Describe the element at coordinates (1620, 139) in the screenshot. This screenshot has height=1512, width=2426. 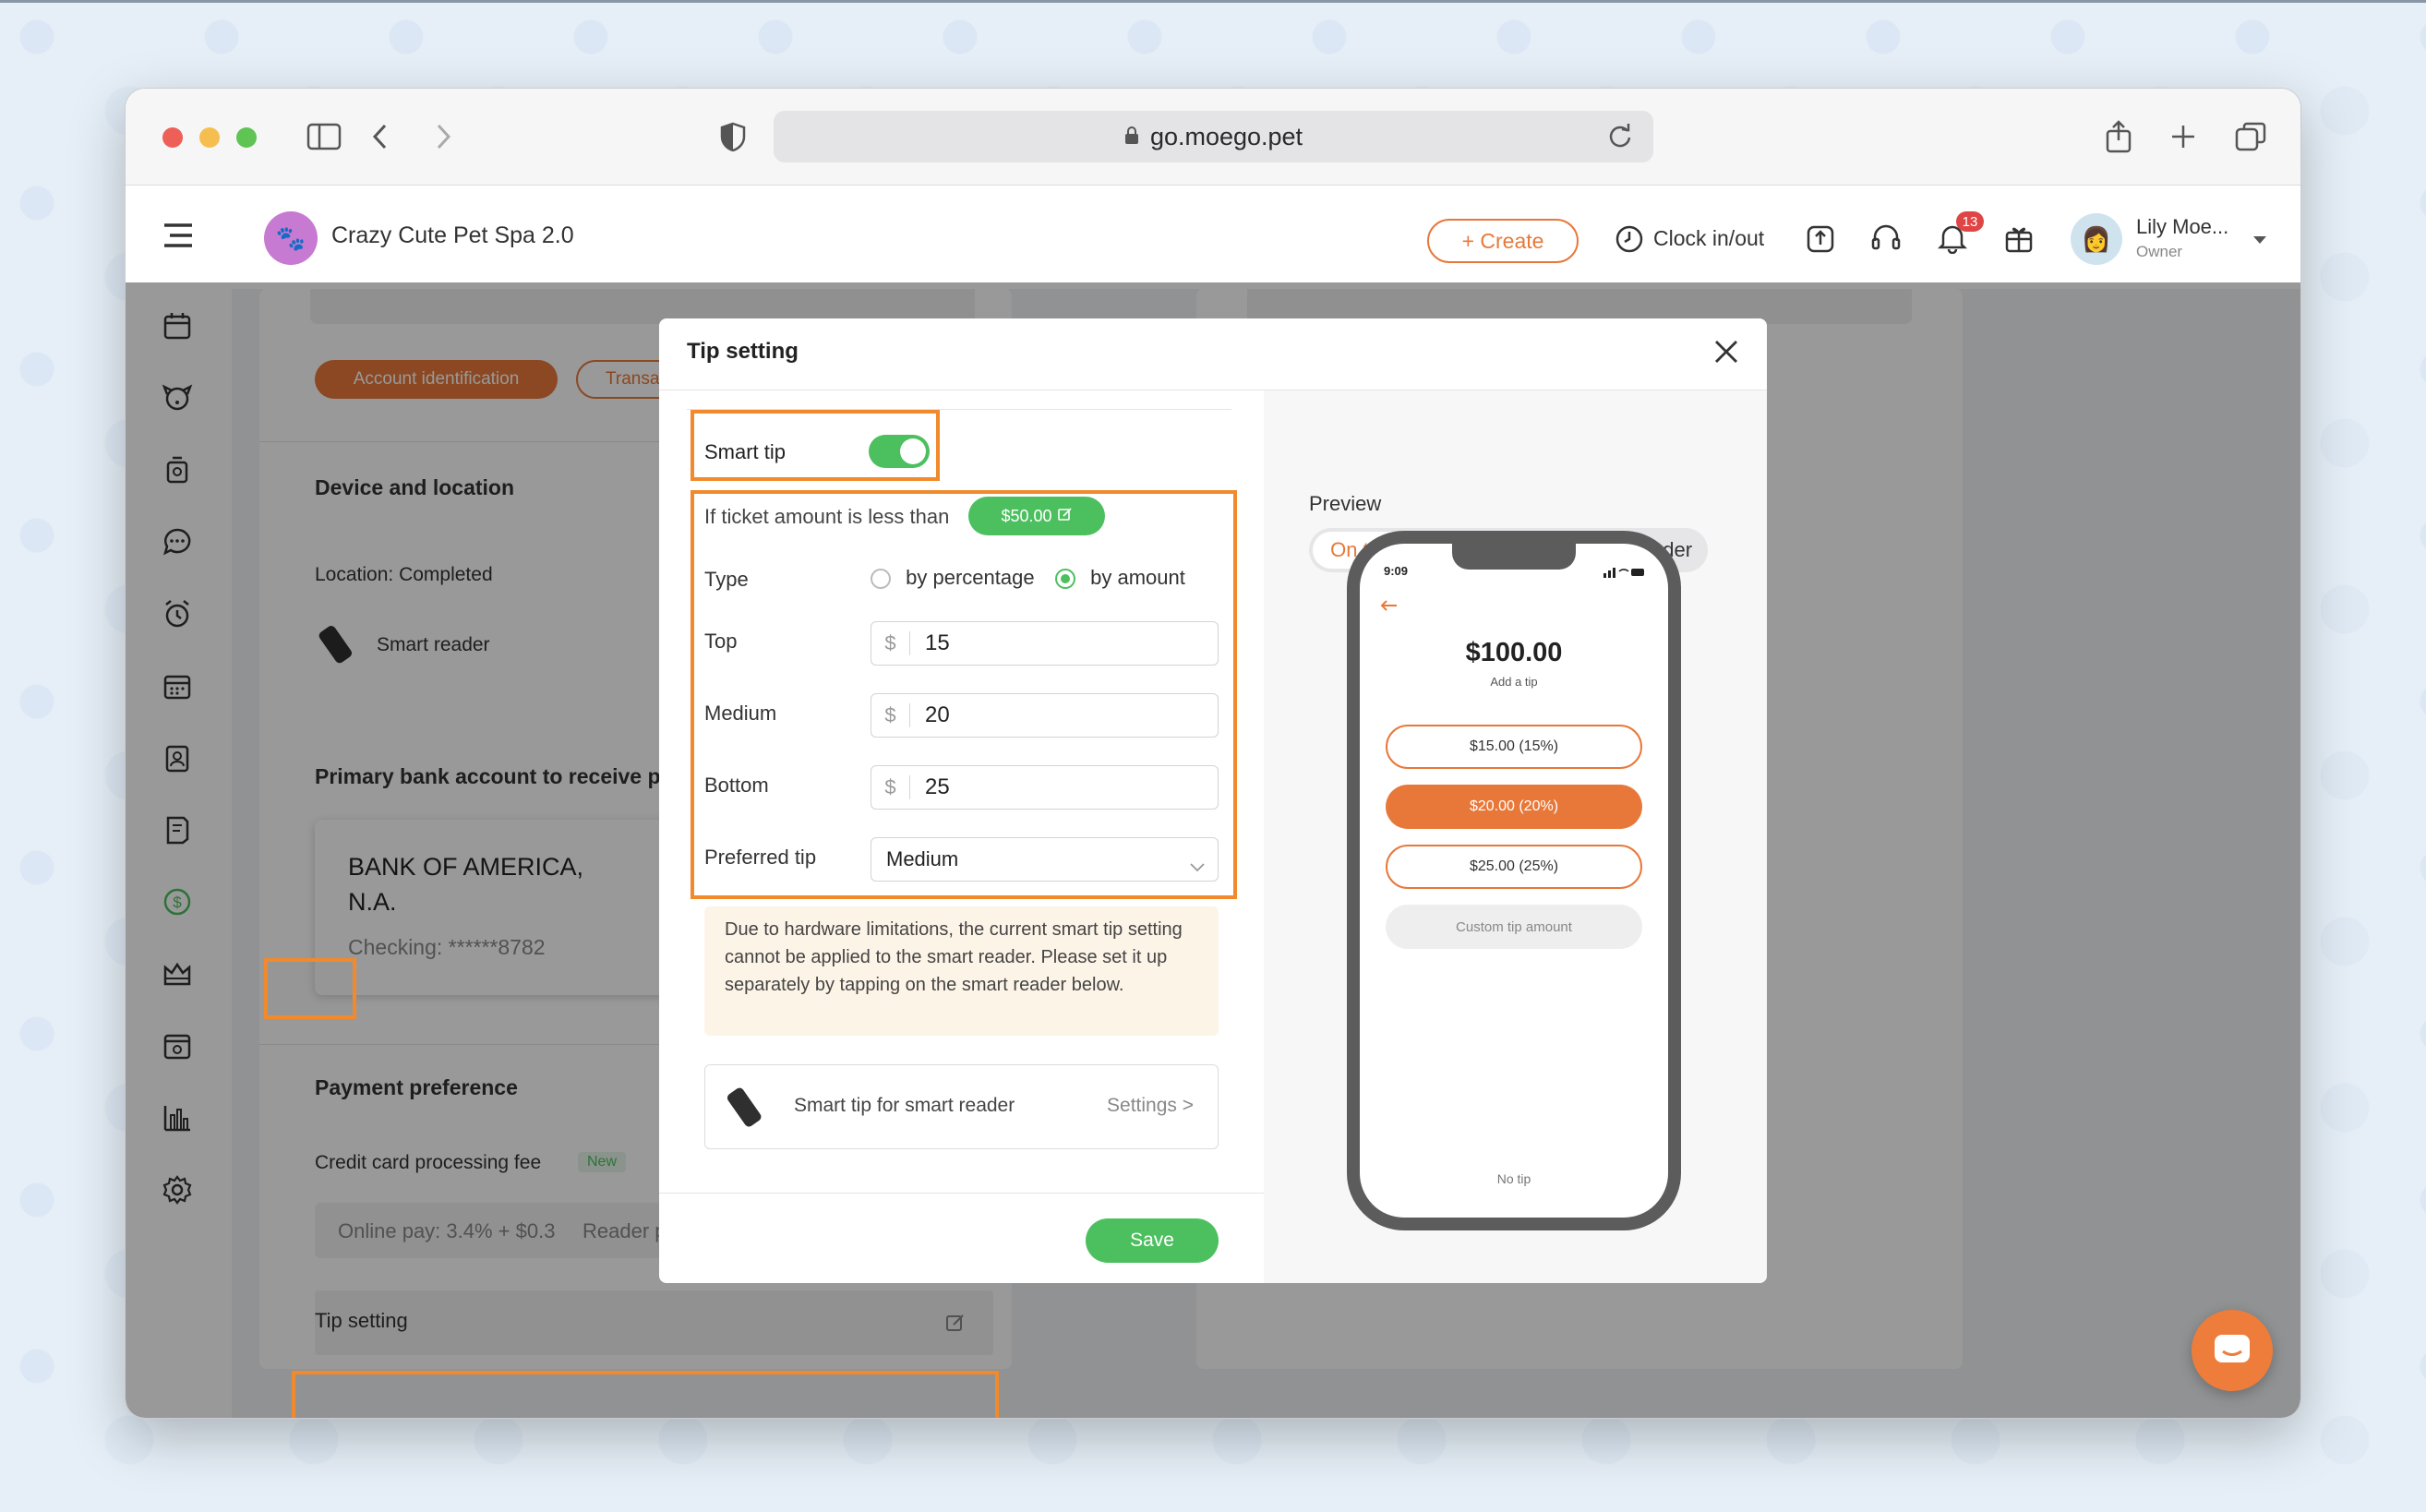
I see `reload-icon` at that location.